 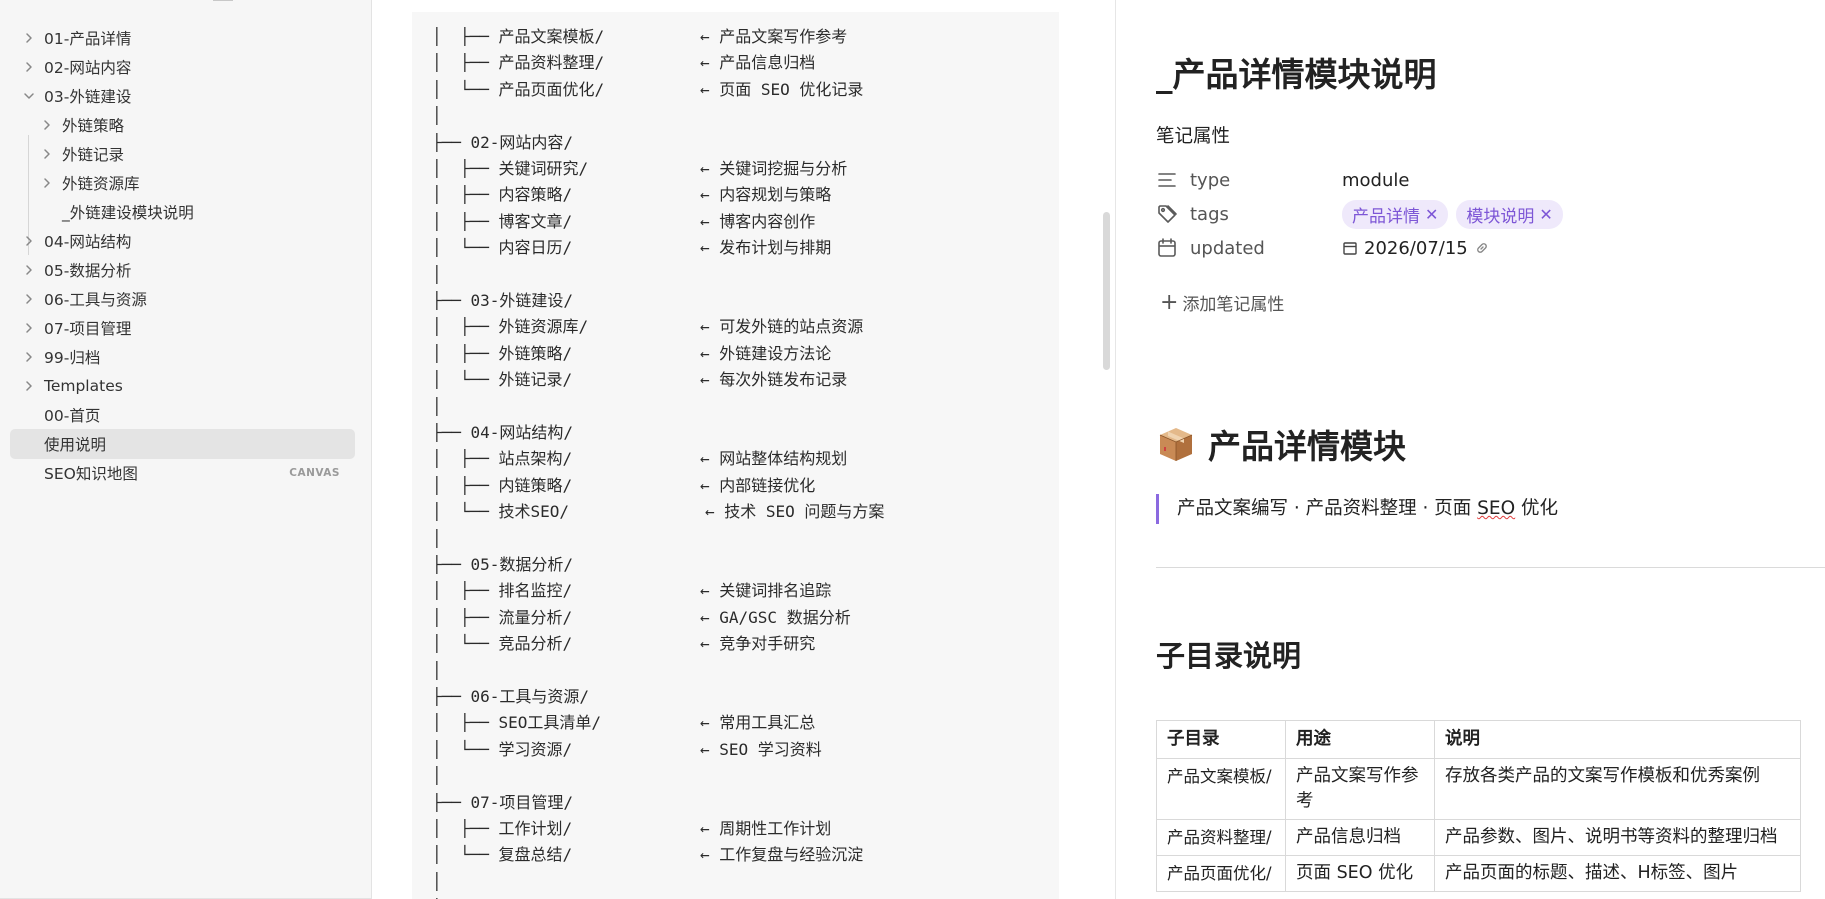 I want to click on updated-date-value: 2026/07/15, so click(x=1416, y=248).